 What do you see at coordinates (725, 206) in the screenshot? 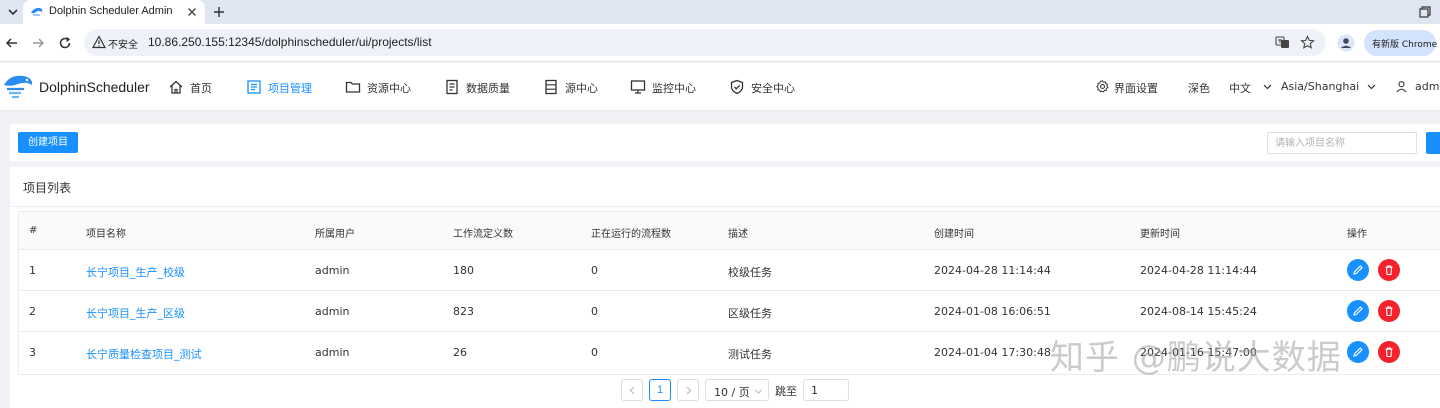
I see `divider` at bounding box center [725, 206].